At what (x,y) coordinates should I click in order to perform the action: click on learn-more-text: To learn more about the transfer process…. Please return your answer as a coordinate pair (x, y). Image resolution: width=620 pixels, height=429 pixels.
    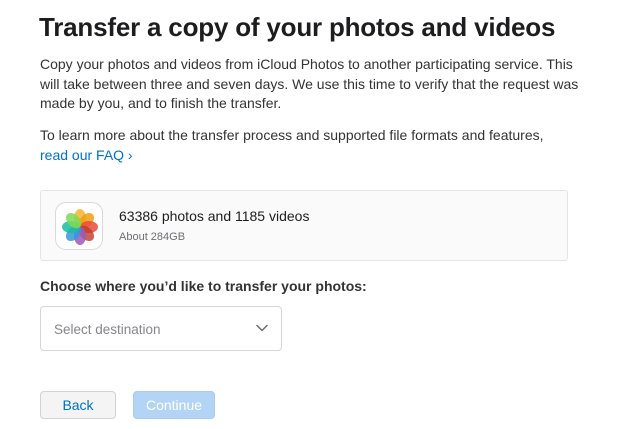
    Looking at the image, I should click on (310, 145).